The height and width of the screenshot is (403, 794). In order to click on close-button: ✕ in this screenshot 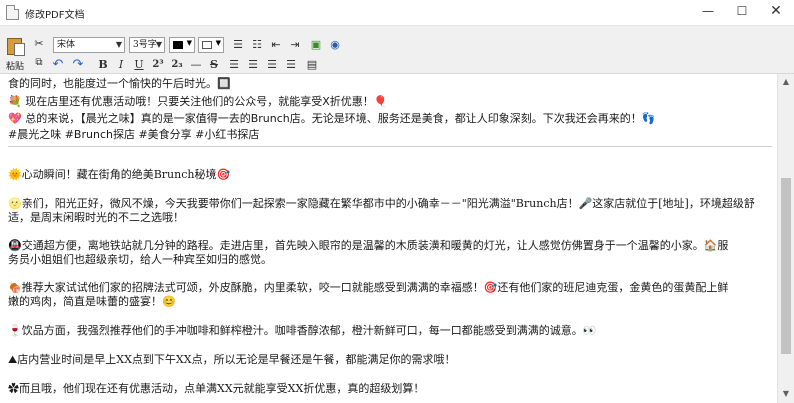, I will do `click(776, 12)`.